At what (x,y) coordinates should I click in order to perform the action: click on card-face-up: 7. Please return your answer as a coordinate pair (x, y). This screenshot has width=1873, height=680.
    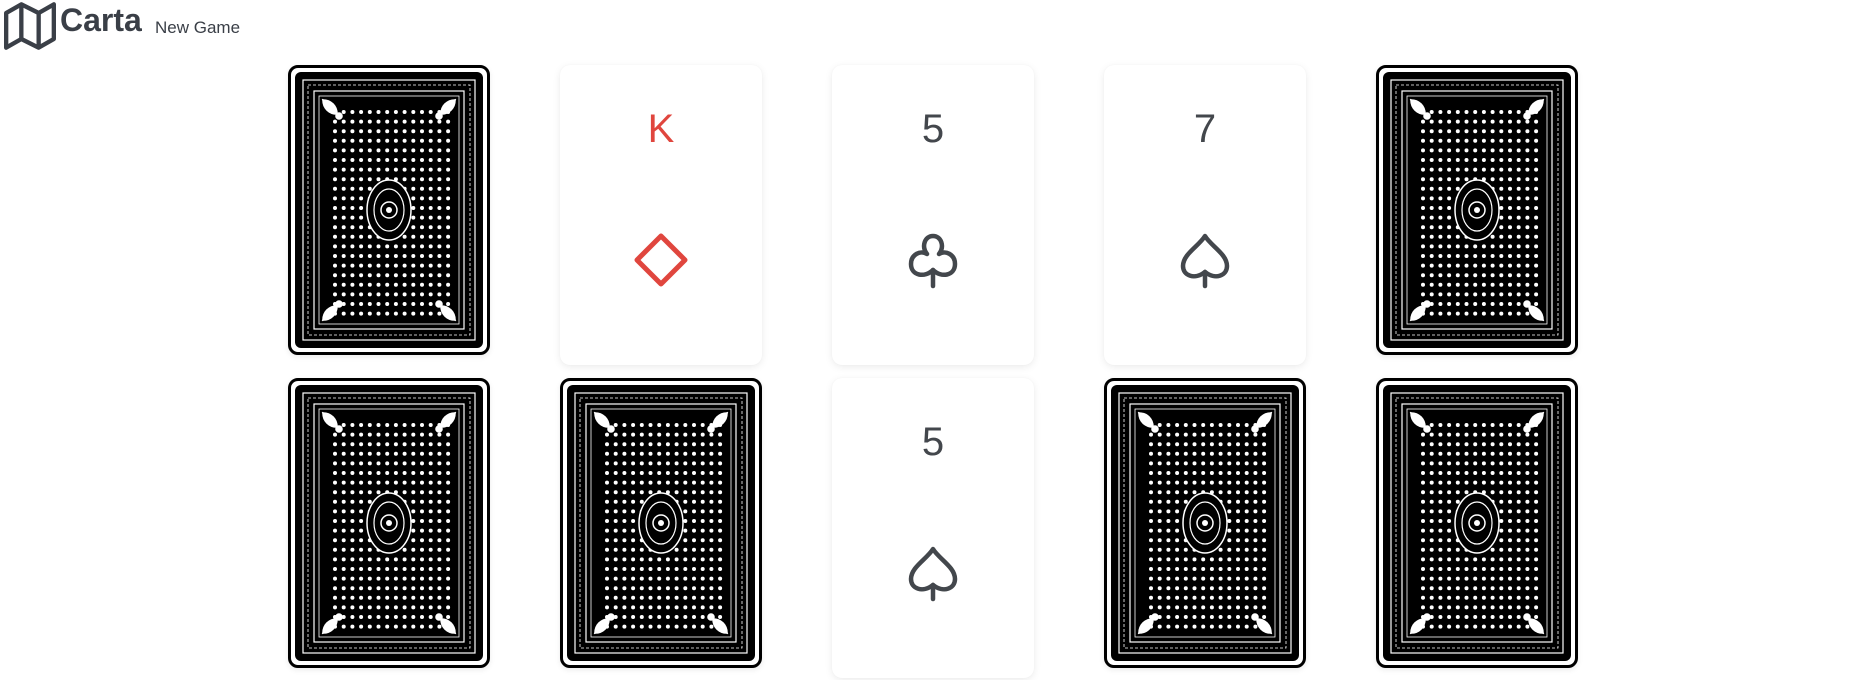
    Looking at the image, I should click on (1205, 215).